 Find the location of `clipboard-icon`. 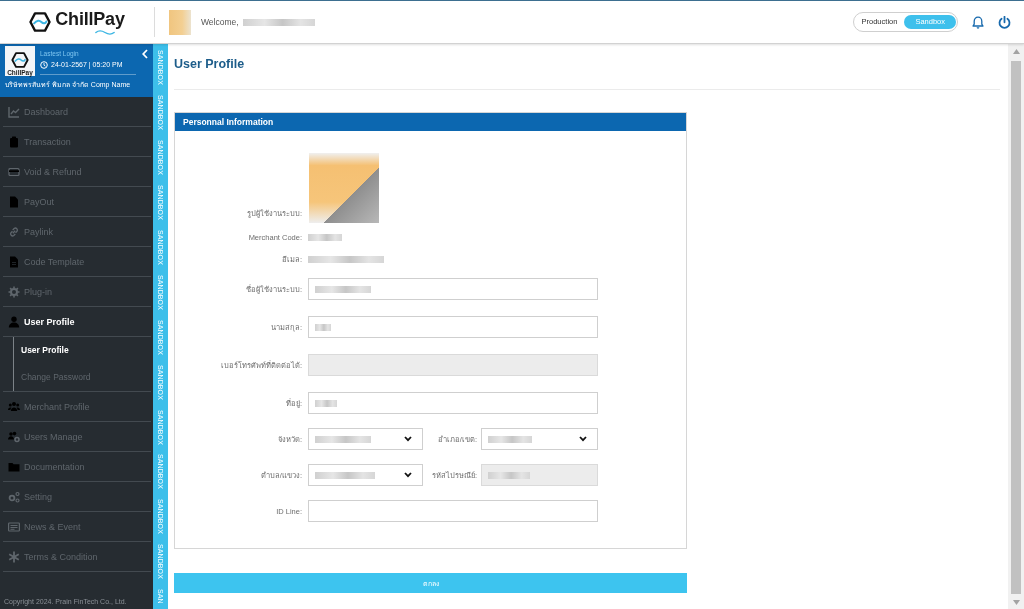

clipboard-icon is located at coordinates (14, 141).